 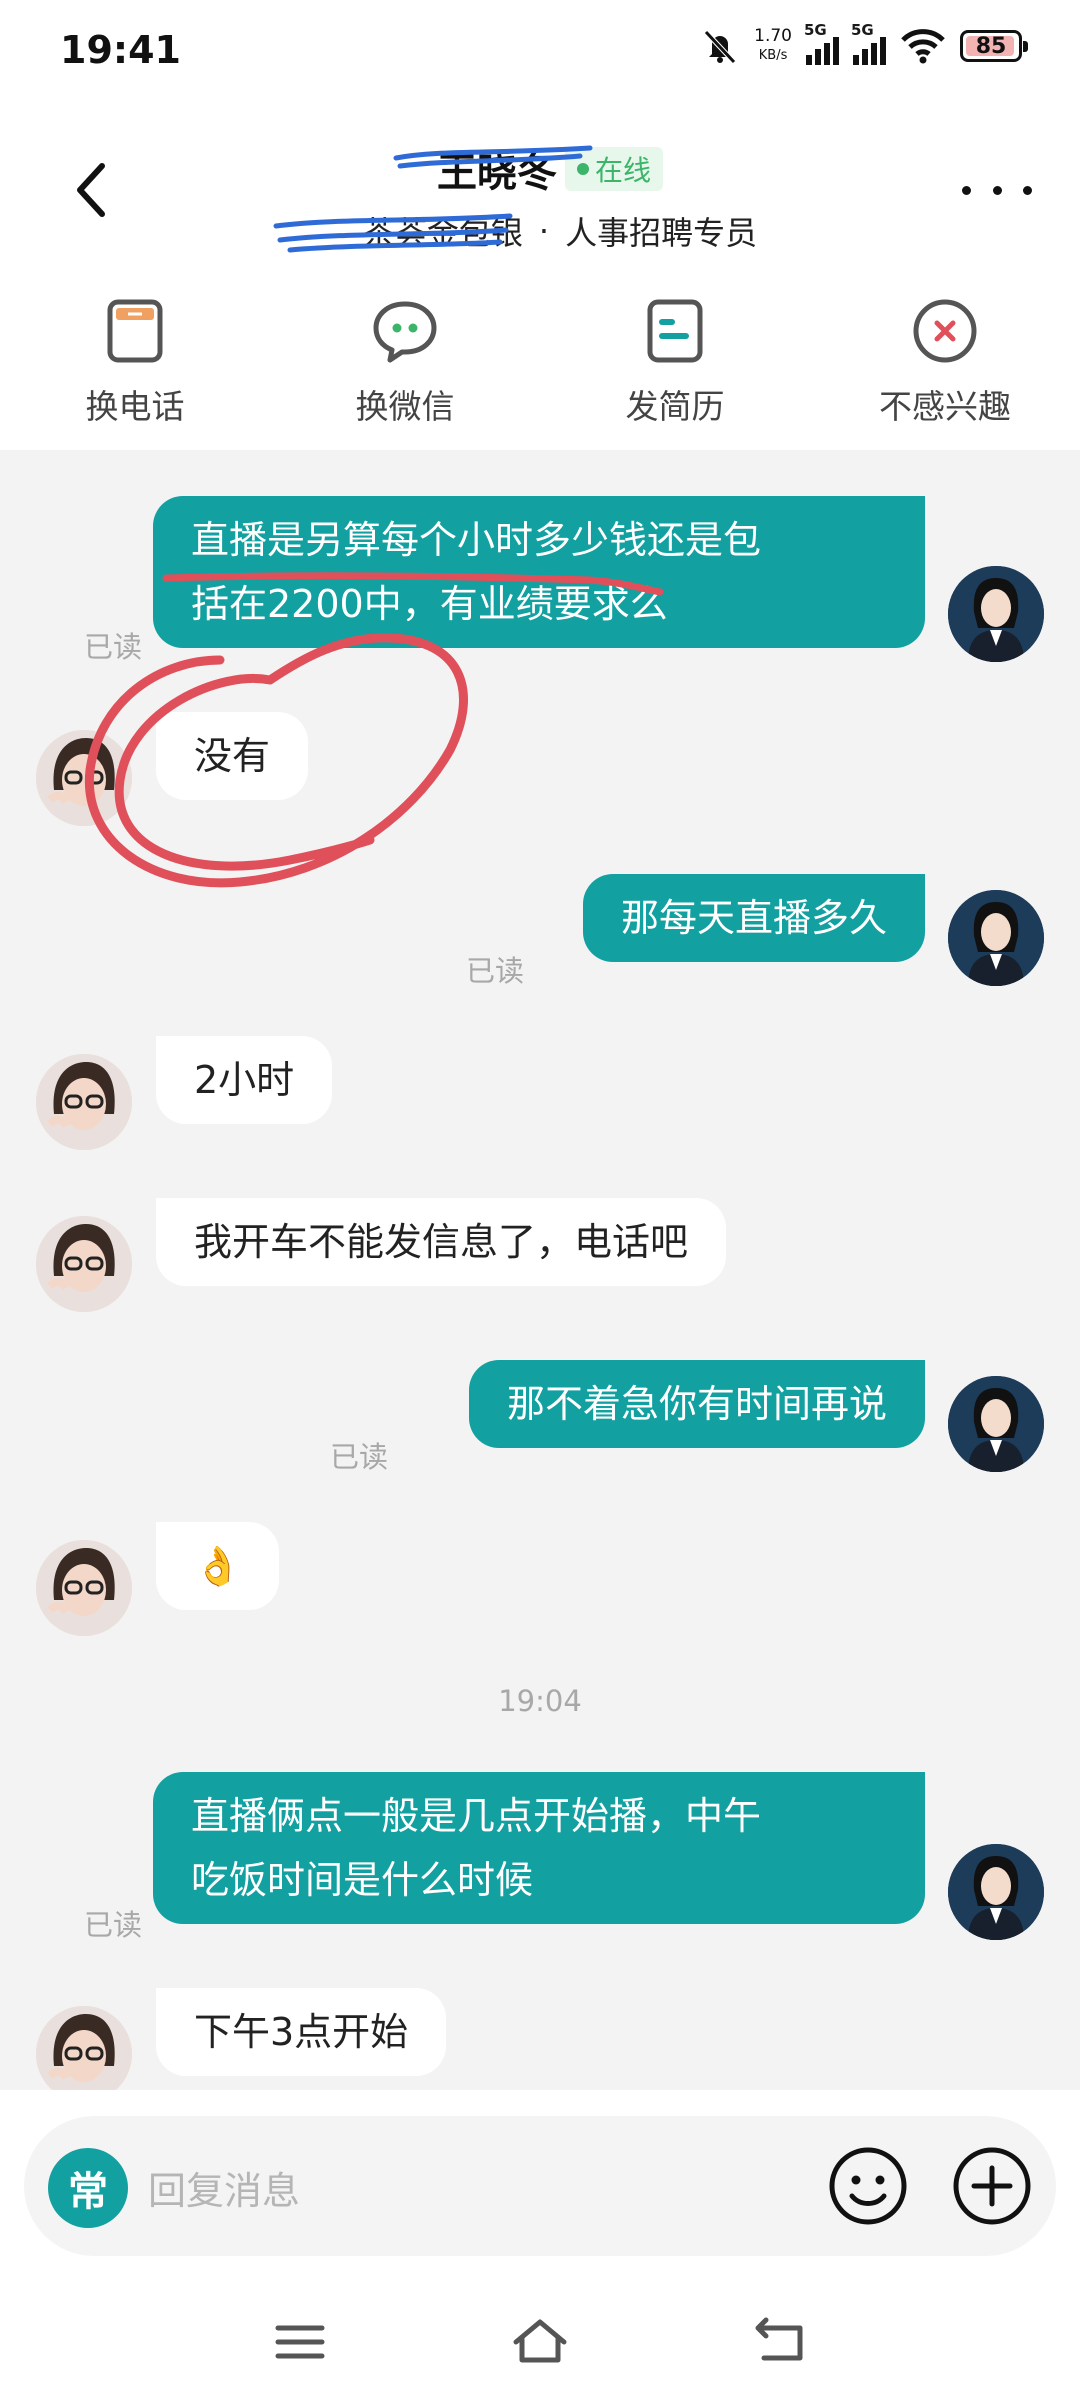 I want to click on home-icon, so click(x=540, y=2342).